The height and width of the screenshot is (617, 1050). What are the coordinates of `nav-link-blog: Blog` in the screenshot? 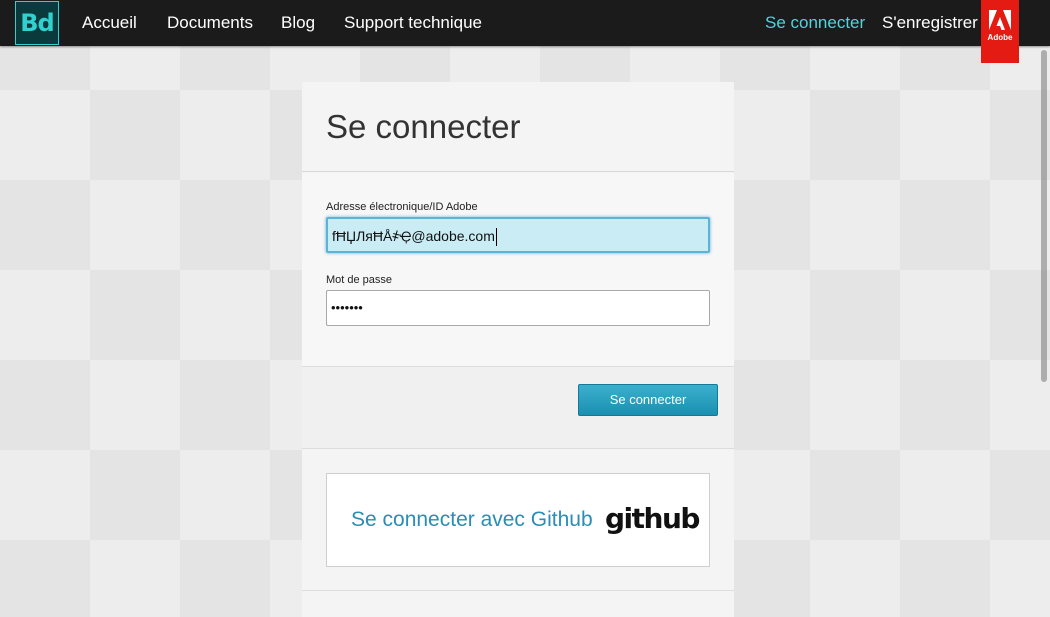 It's located at (298, 23).